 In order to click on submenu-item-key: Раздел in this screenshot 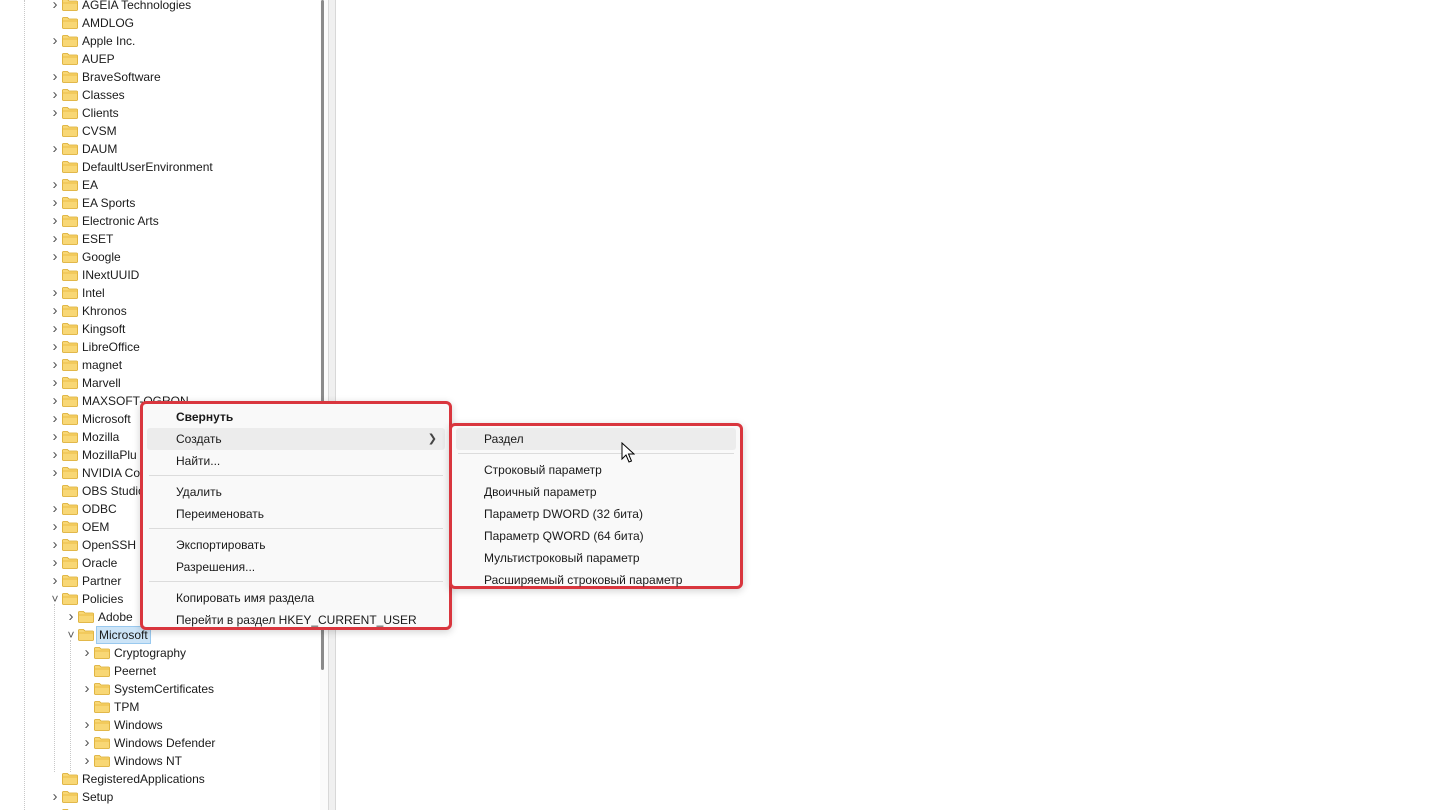, I will do `click(596, 439)`.